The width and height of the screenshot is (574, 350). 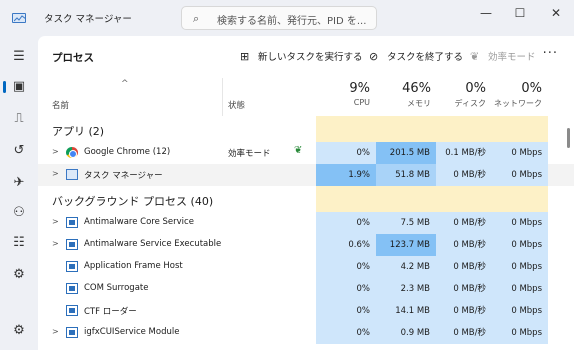 What do you see at coordinates (298, 150) in the screenshot?
I see `efficiency-leaf-icon: ❦` at bounding box center [298, 150].